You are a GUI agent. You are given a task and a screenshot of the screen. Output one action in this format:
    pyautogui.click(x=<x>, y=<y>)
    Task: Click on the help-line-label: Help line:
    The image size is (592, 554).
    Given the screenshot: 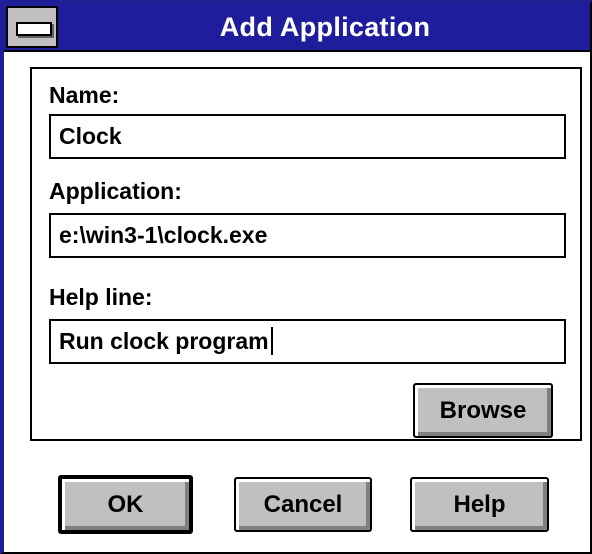 What is the action you would take?
    pyautogui.click(x=101, y=297)
    